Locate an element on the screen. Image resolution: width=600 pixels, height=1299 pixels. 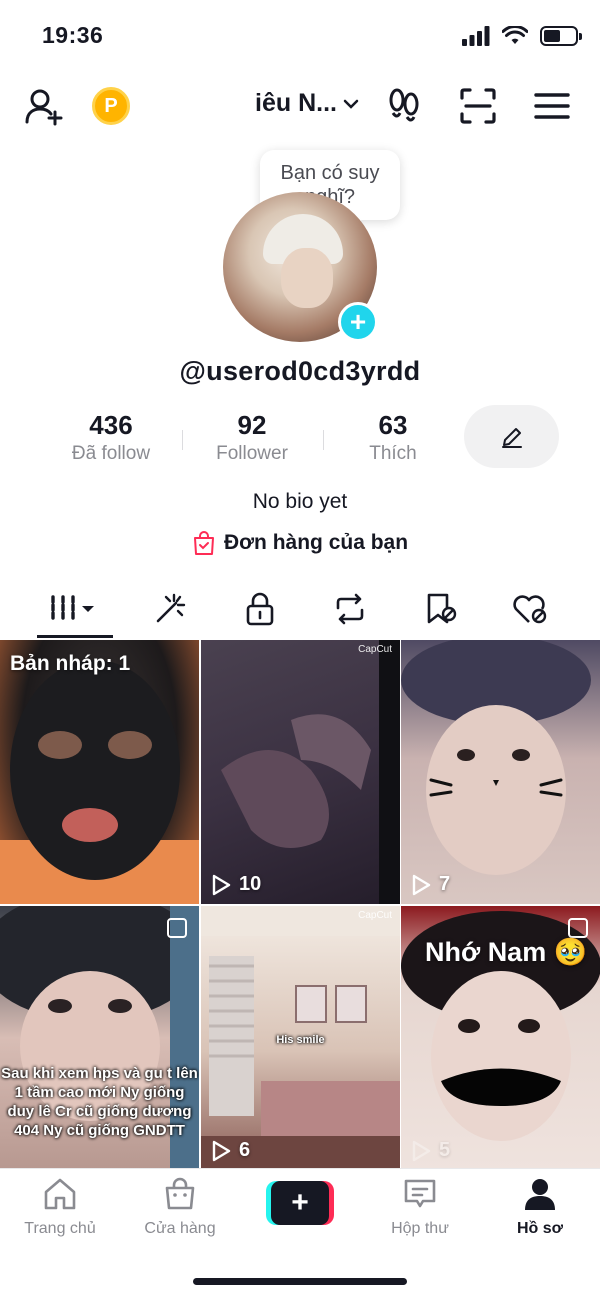
create-button: + is located at coordinates (300, 1203).